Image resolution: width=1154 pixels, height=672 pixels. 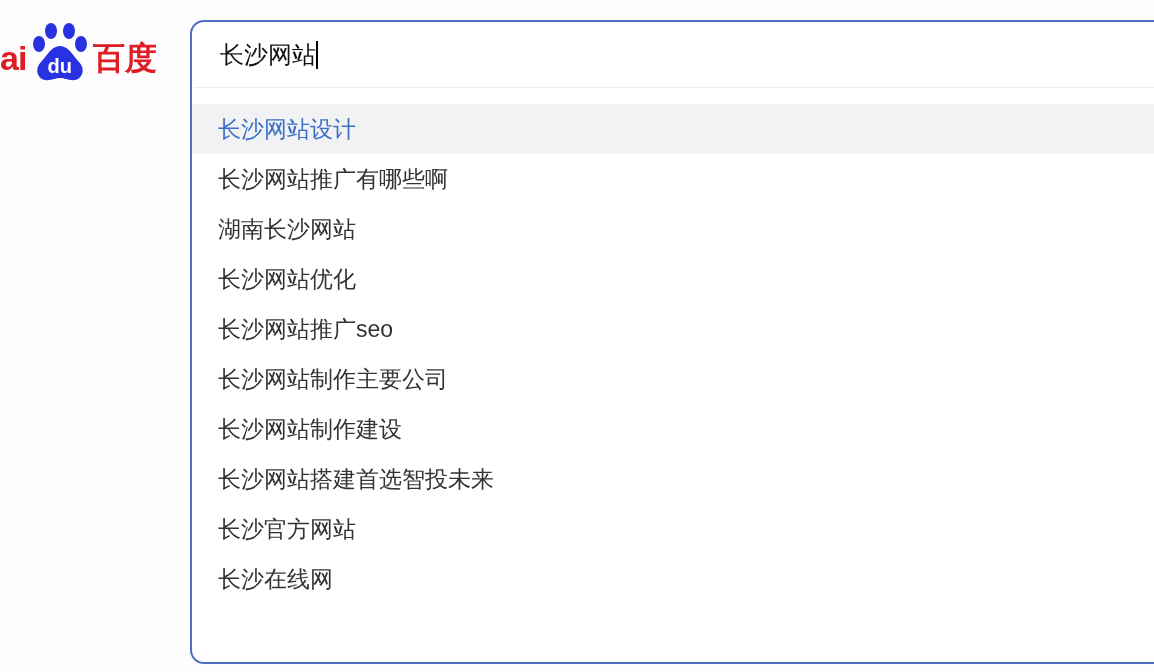 What do you see at coordinates (13, 58) in the screenshot?
I see `logo-text: ai` at bounding box center [13, 58].